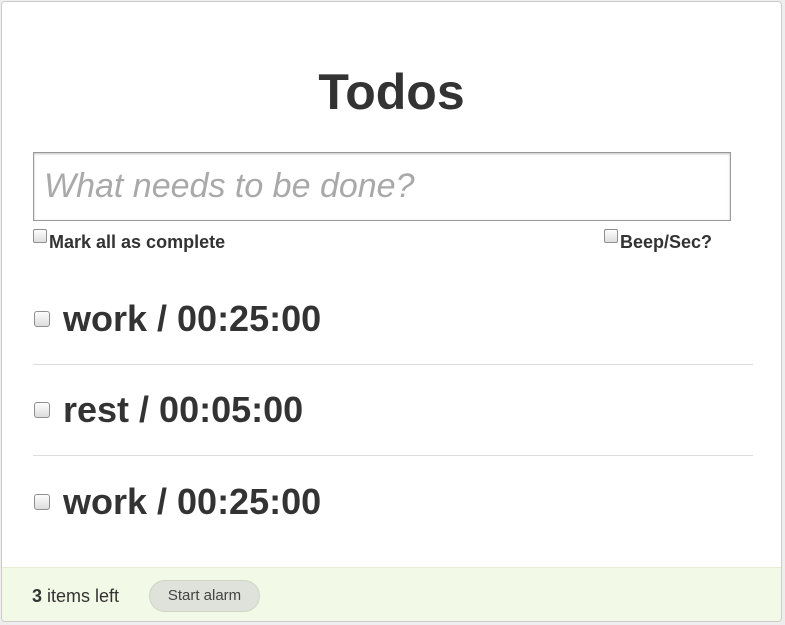 The width and height of the screenshot is (785, 625). What do you see at coordinates (382, 186) in the screenshot?
I see `new-todo-input` at bounding box center [382, 186].